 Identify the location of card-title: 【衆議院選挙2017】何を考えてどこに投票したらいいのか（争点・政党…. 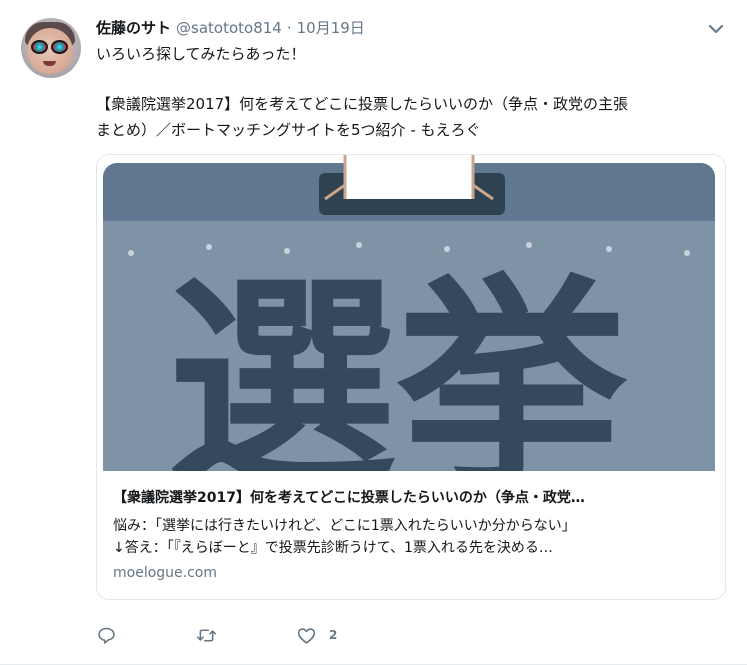
(413, 497).